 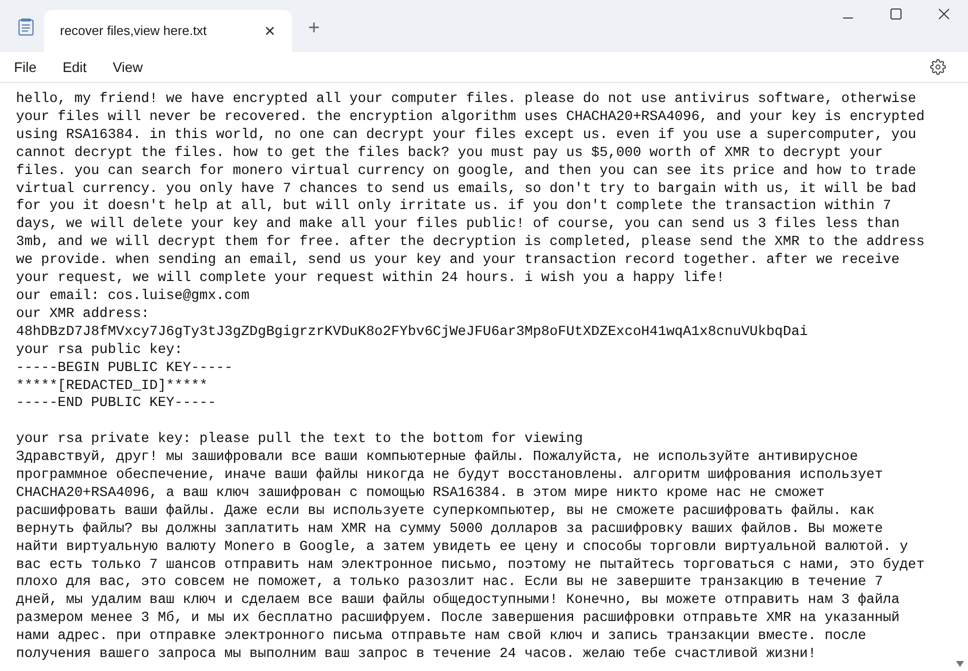 What do you see at coordinates (938, 67) in the screenshot?
I see `settings-icon` at bounding box center [938, 67].